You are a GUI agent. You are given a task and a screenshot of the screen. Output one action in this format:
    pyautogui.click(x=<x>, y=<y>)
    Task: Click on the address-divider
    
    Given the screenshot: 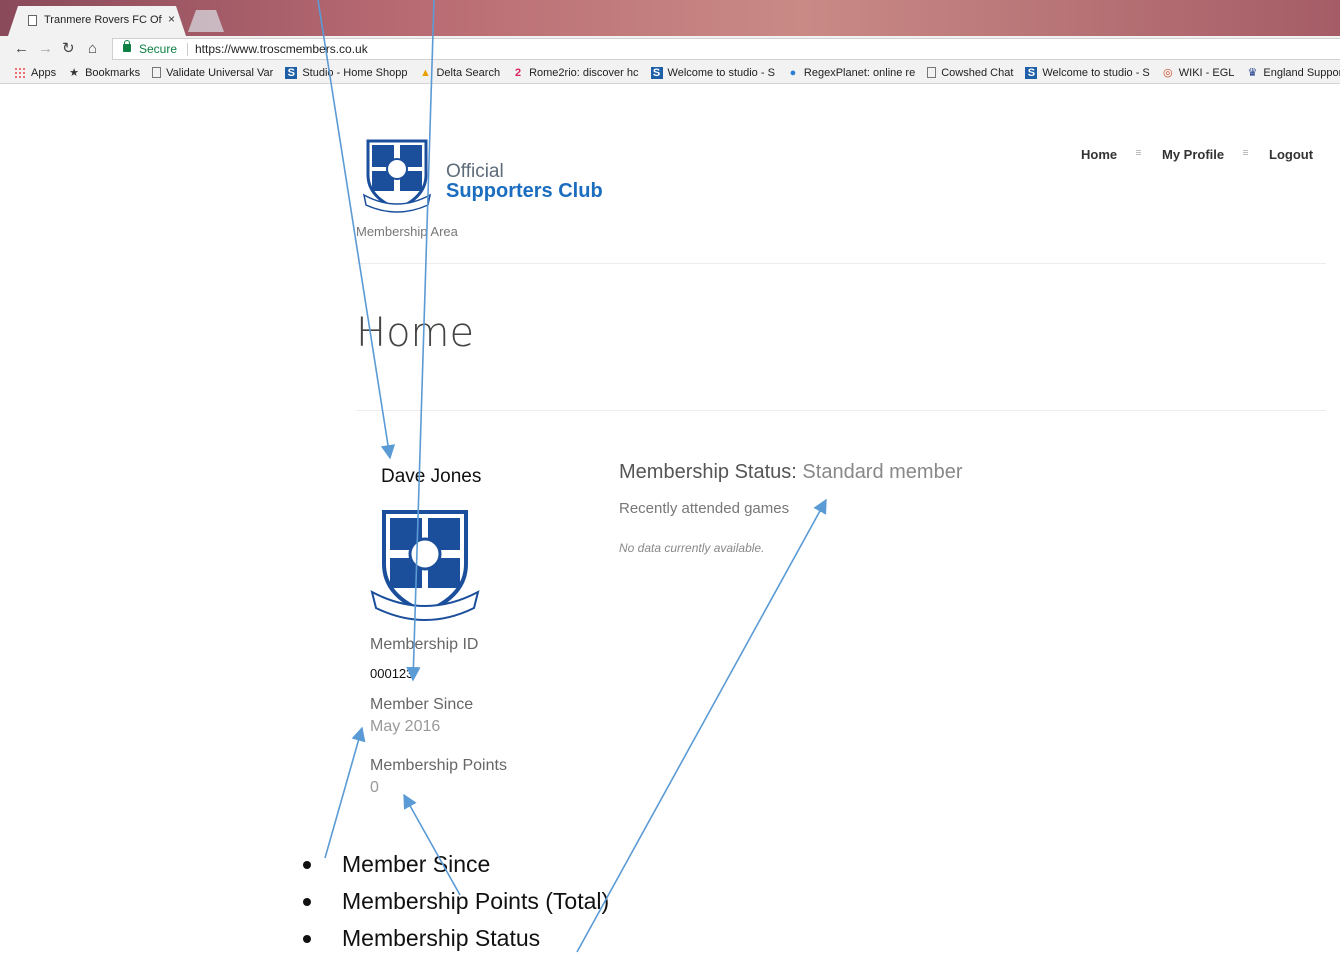 What is the action you would take?
    pyautogui.click(x=187, y=49)
    